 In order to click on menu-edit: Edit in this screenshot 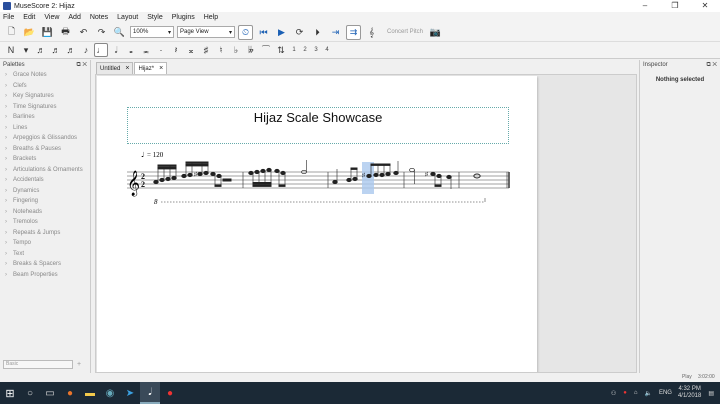, I will do `click(29, 17)`.